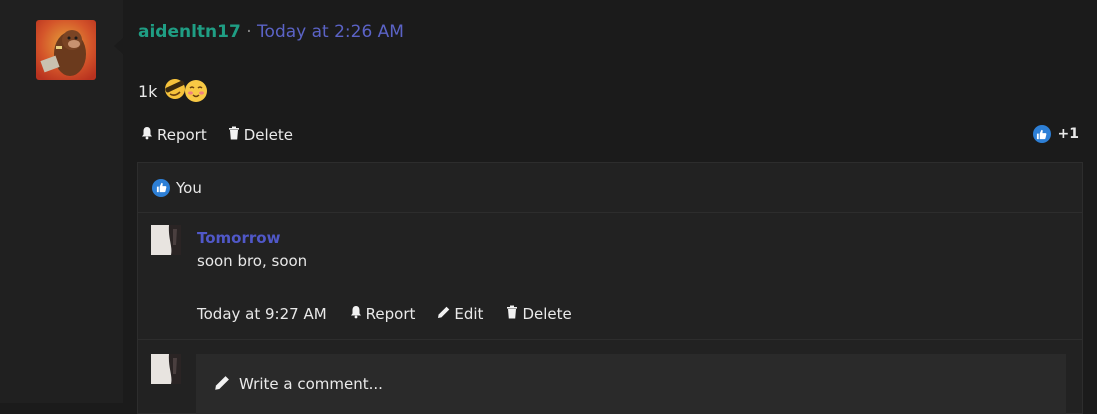  What do you see at coordinates (166, 369) in the screenshot?
I see `composer-avatar` at bounding box center [166, 369].